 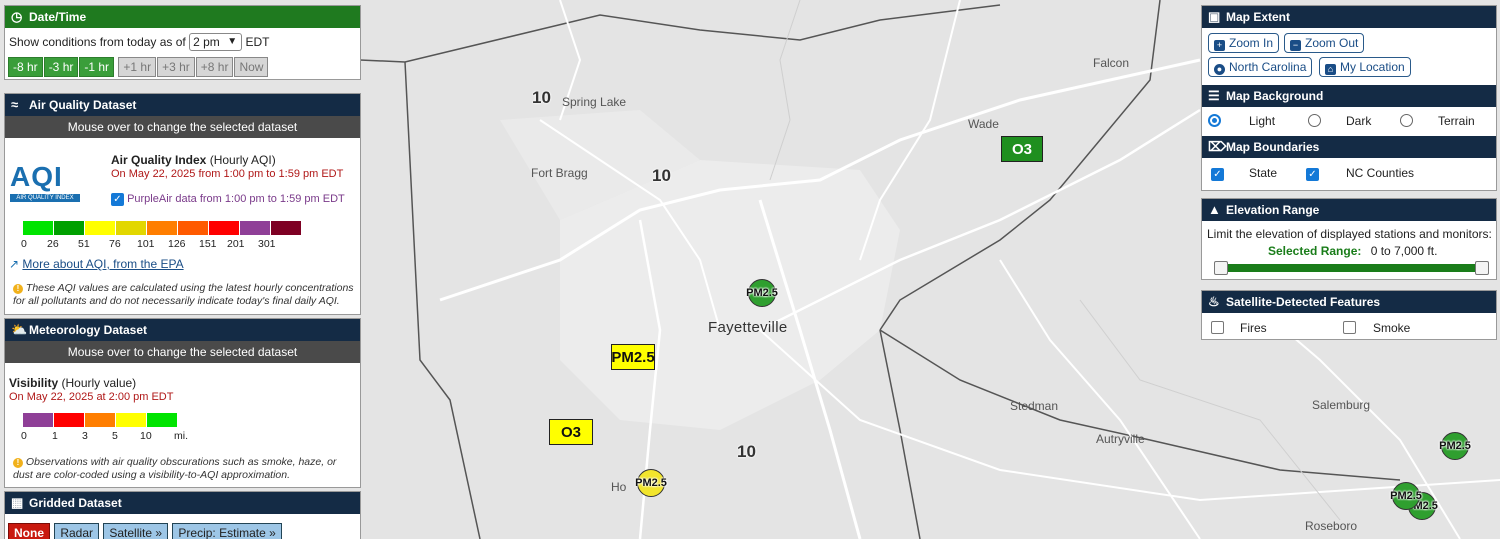 I want to click on show-conditions-label: Show conditions from today as of, so click(x=97, y=42).